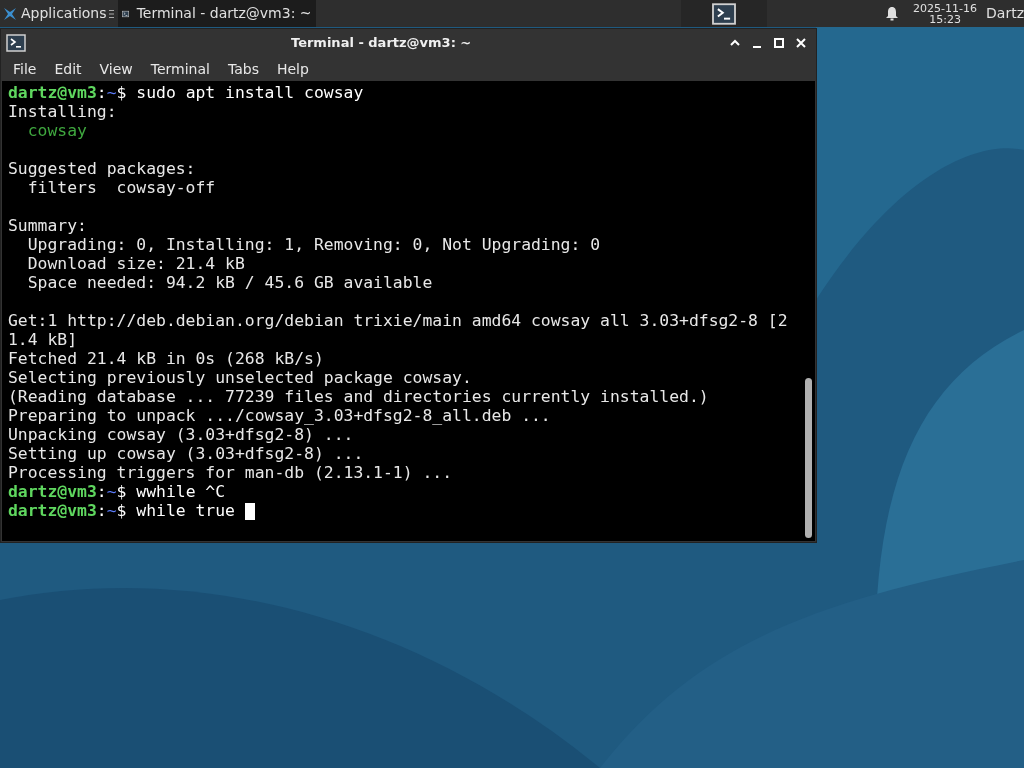 The width and height of the screenshot is (1024, 768). I want to click on menu-item: Edit, so click(68, 69).